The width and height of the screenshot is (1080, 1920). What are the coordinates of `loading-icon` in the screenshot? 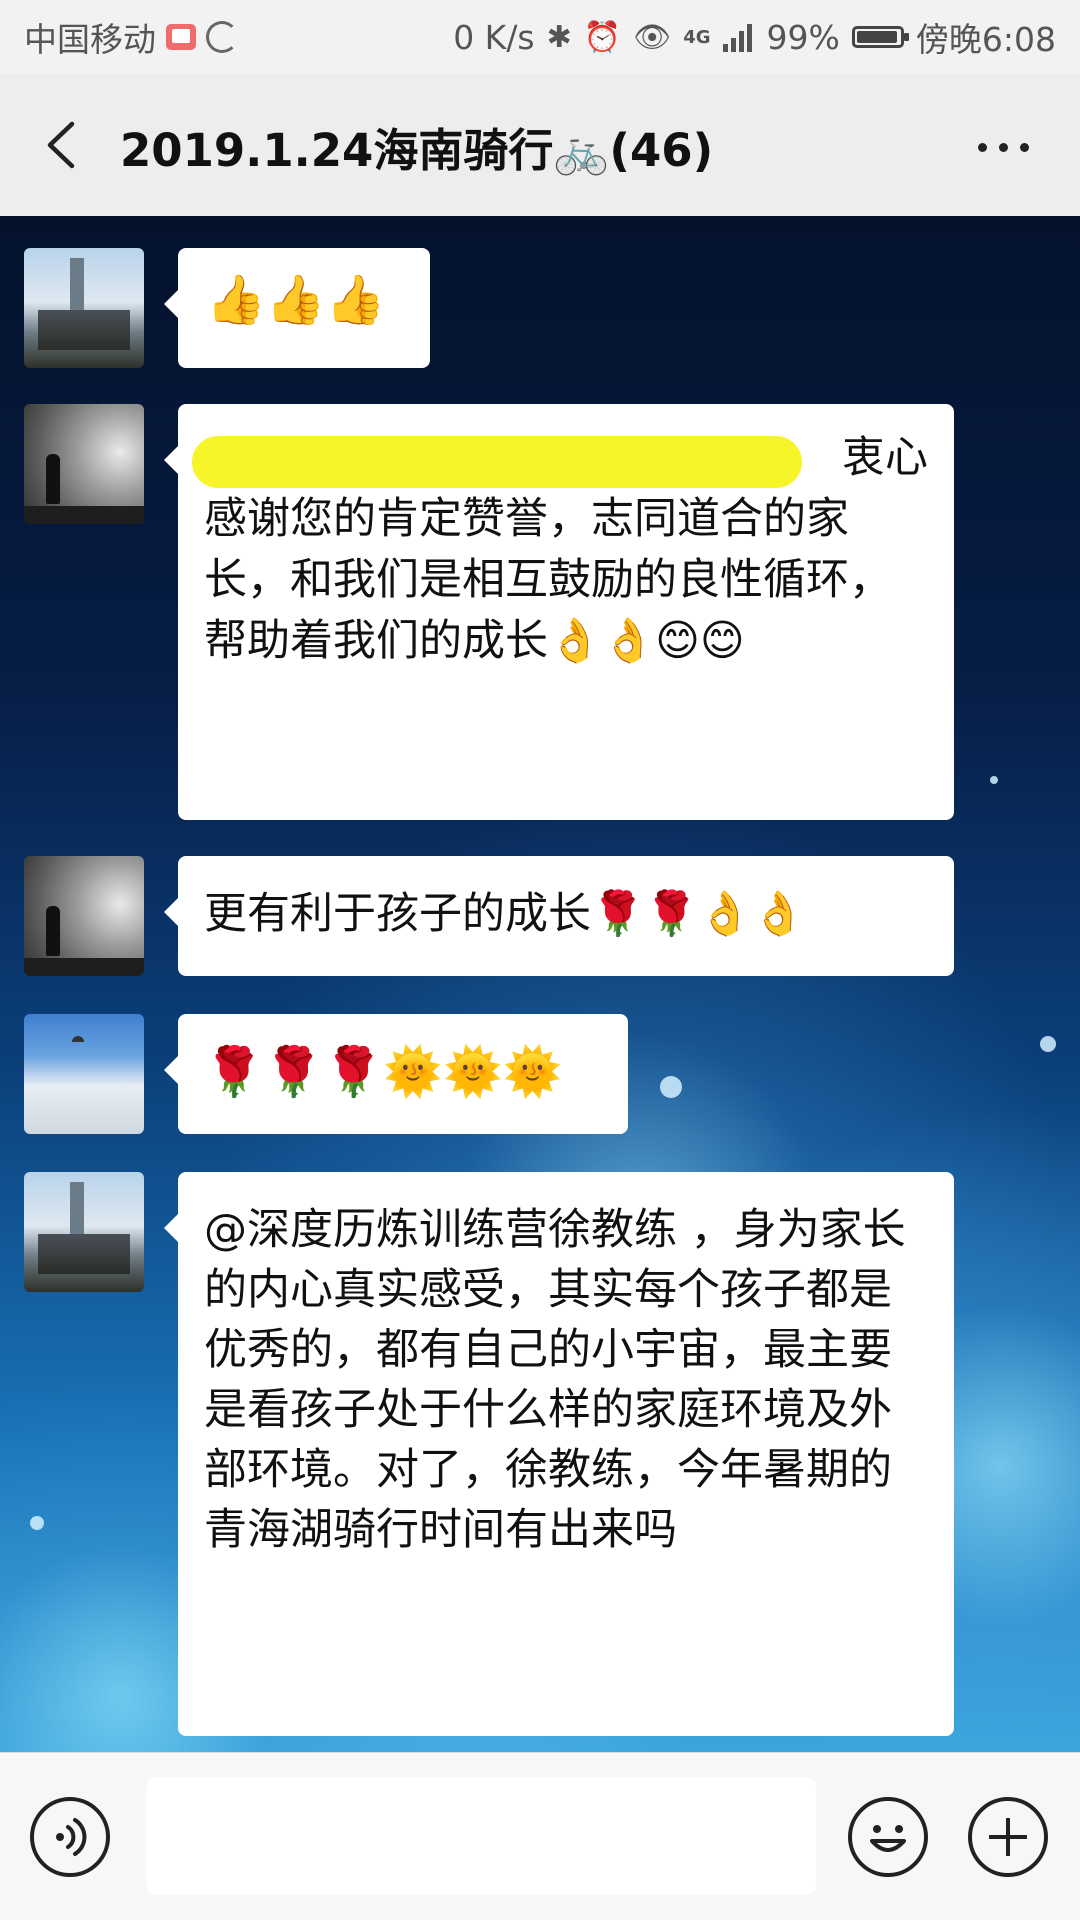 It's located at (222, 37).